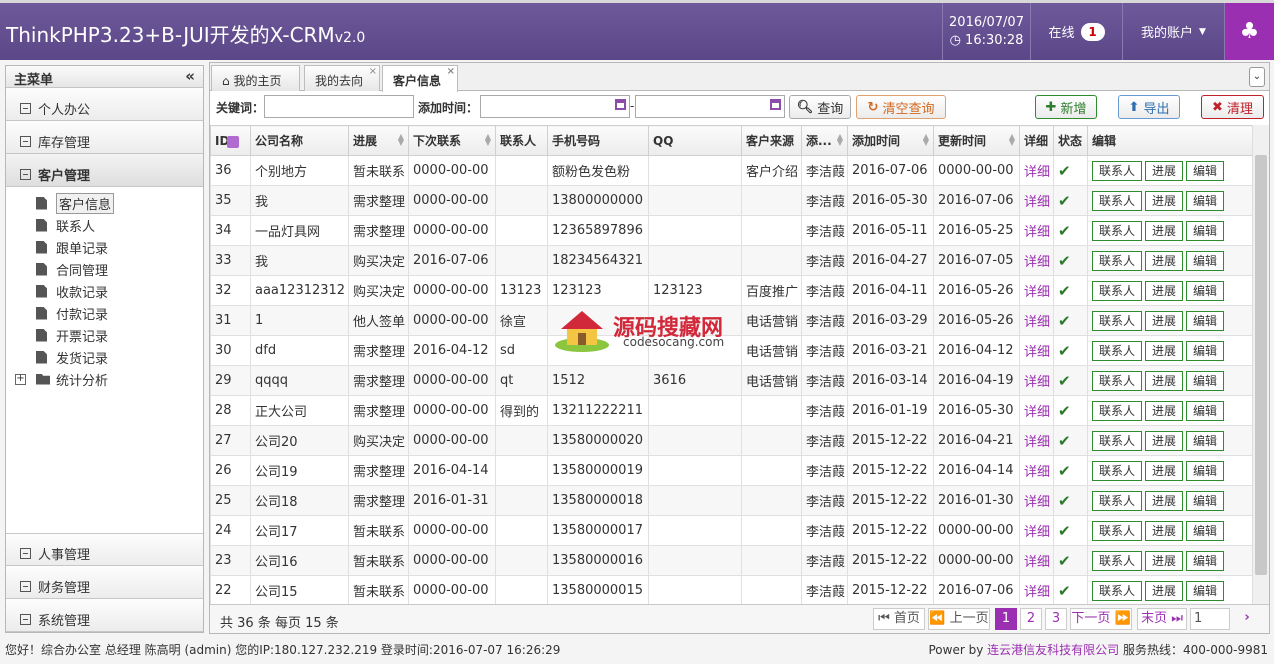 The image size is (1274, 664). I want to click on col-update-time: 更新时间 ▲ ▼, so click(976, 140).